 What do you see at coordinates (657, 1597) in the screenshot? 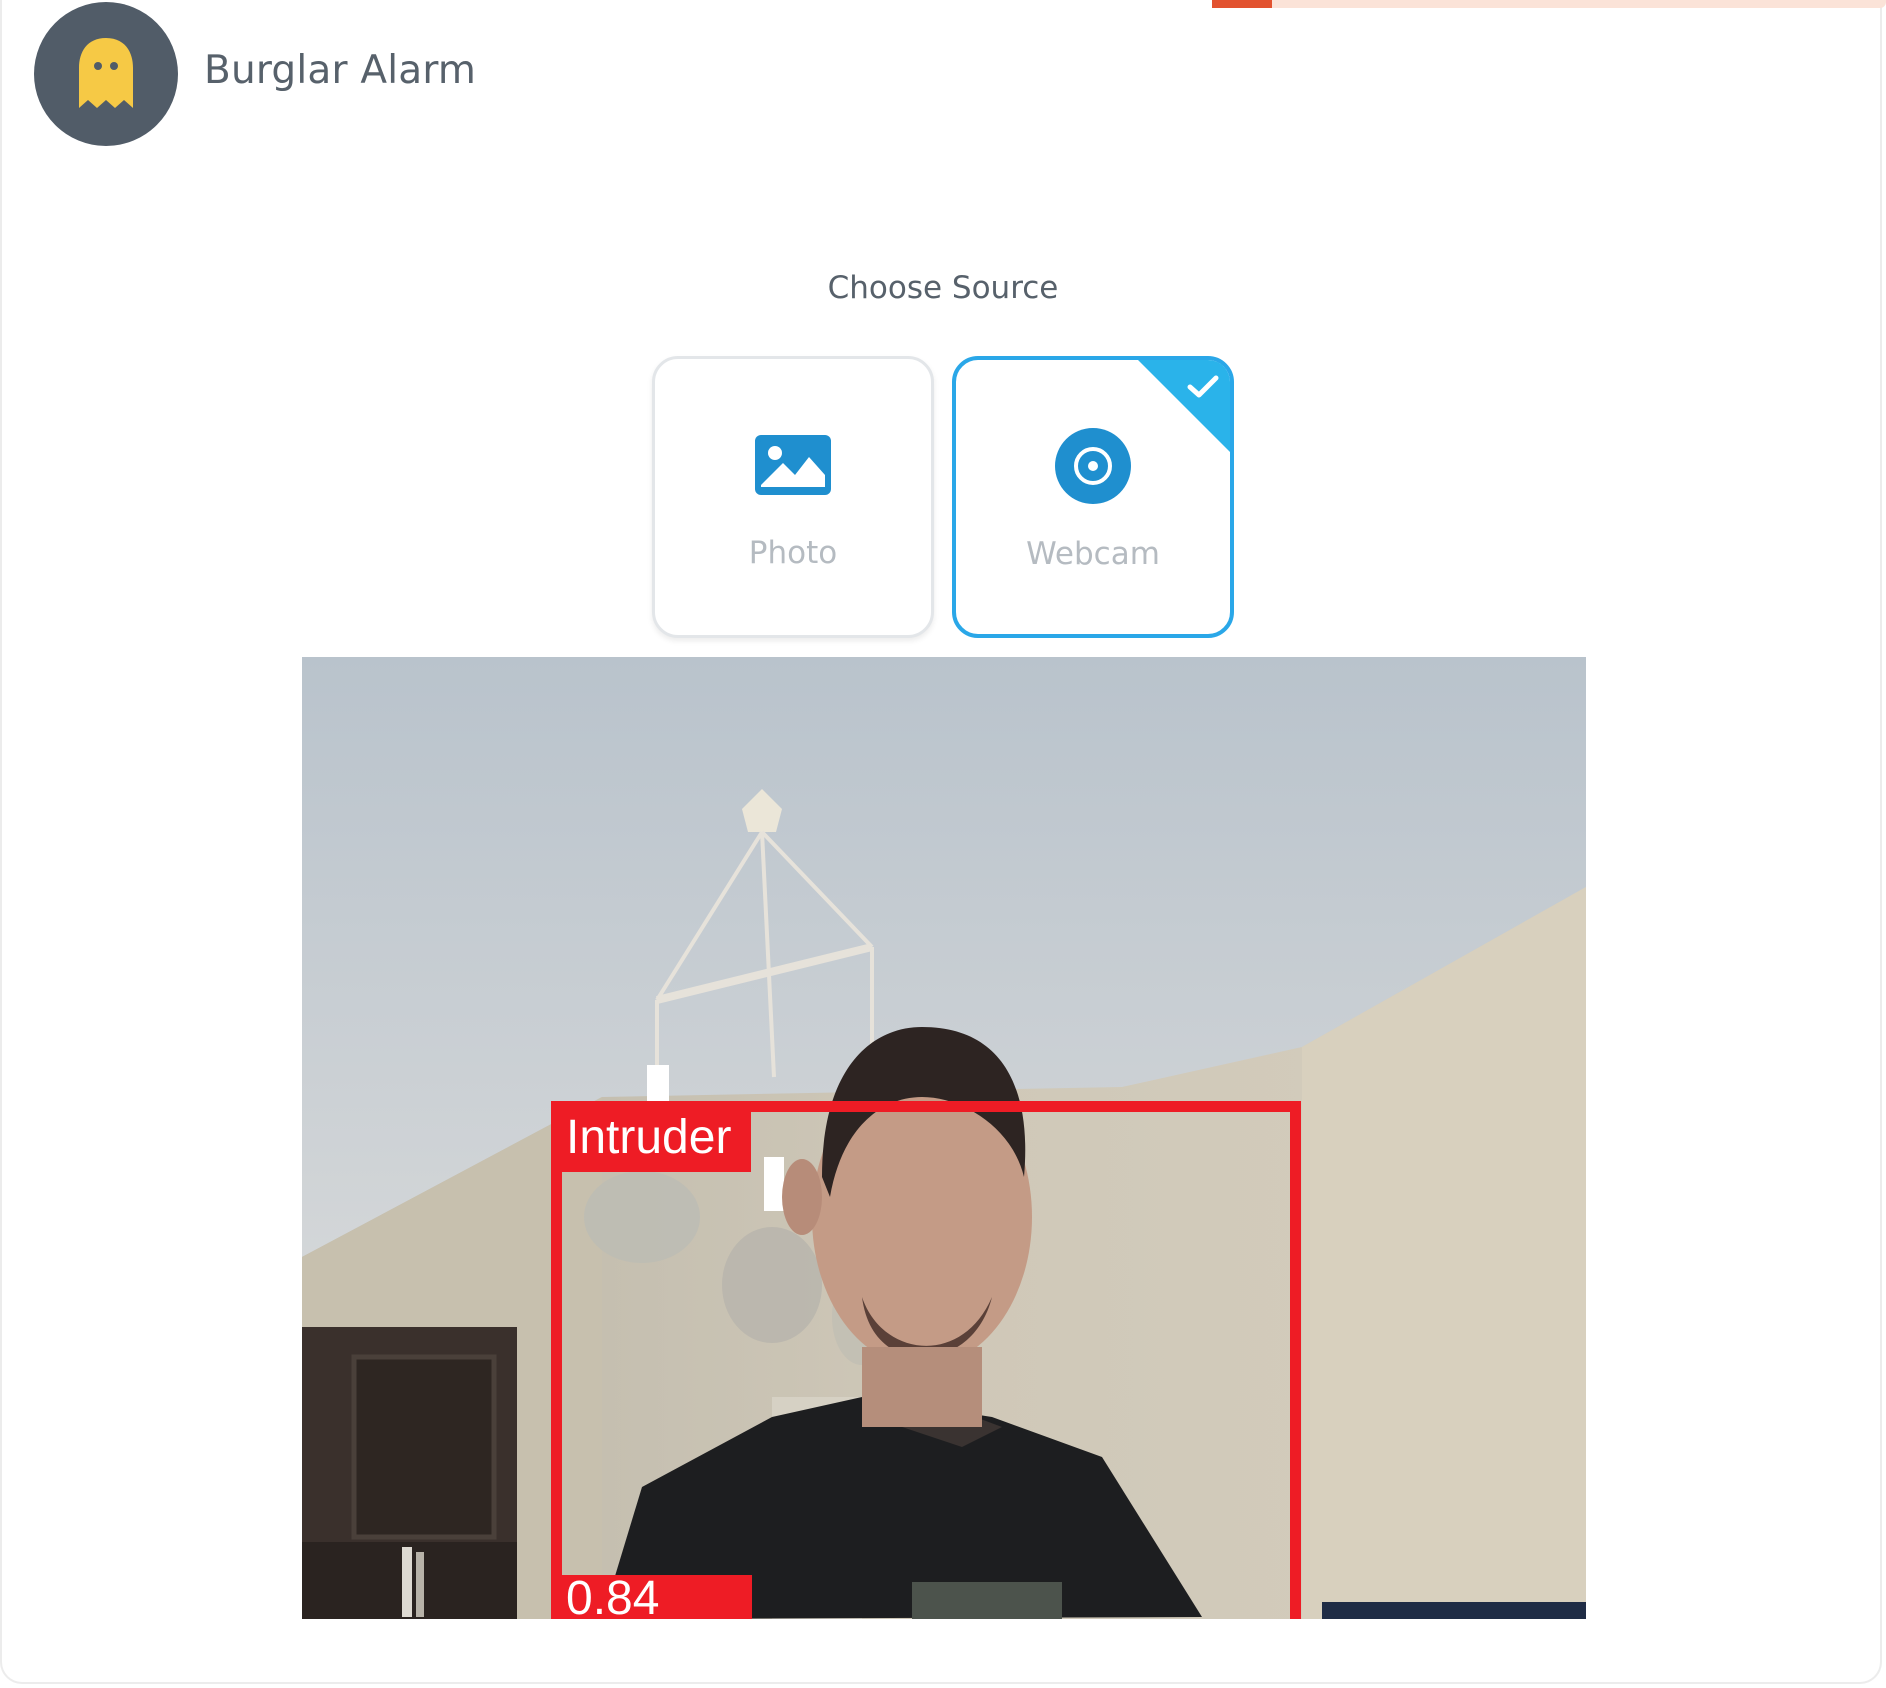
I see `detection-score: 0.84` at bounding box center [657, 1597].